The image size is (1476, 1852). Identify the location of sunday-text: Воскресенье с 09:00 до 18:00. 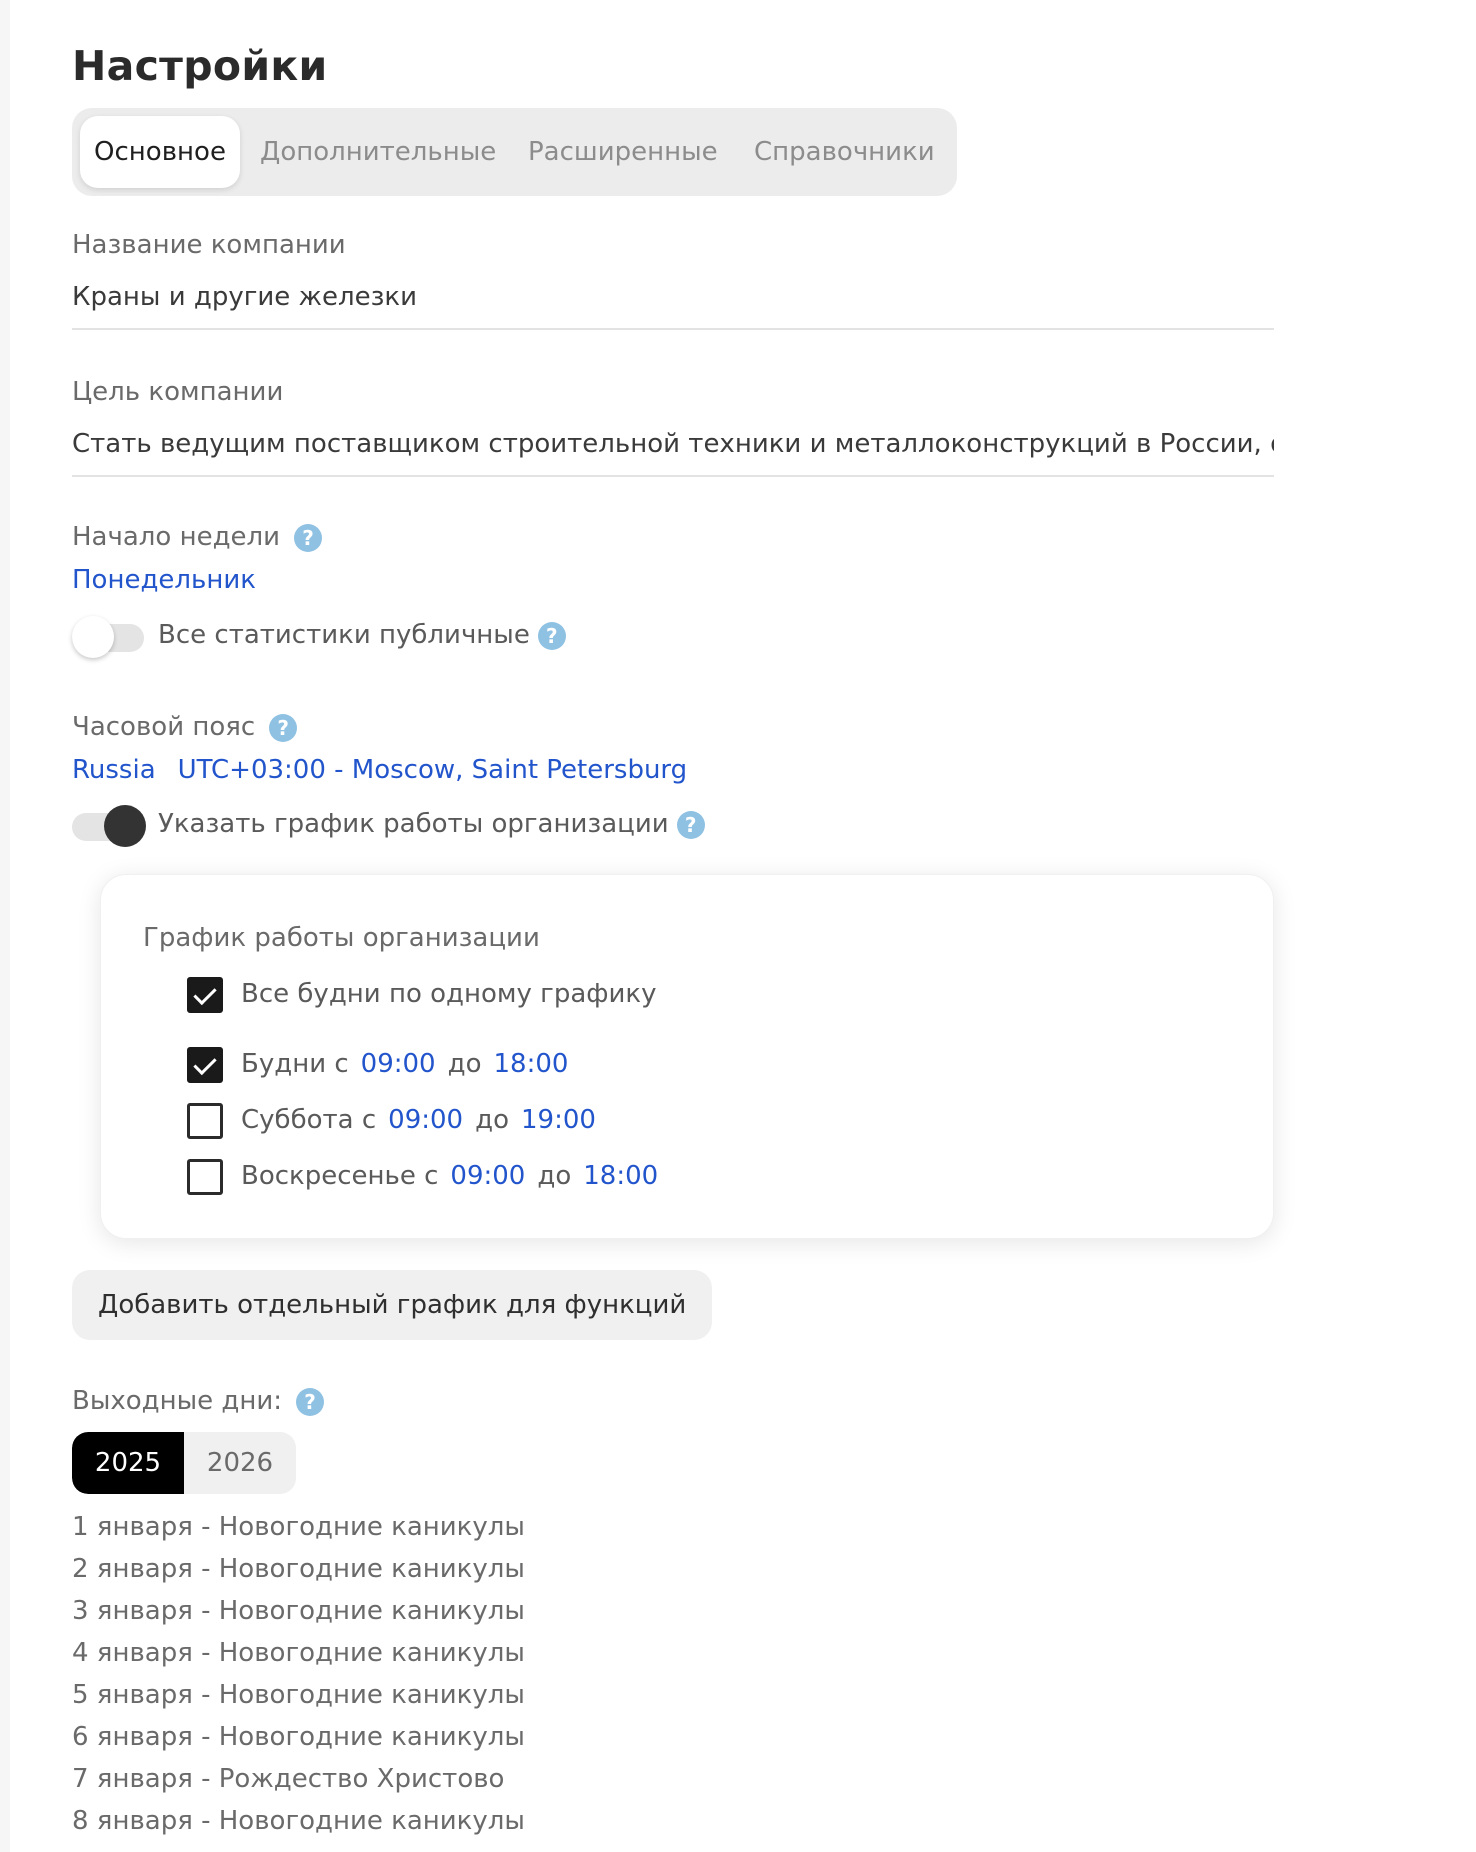
(455, 1176).